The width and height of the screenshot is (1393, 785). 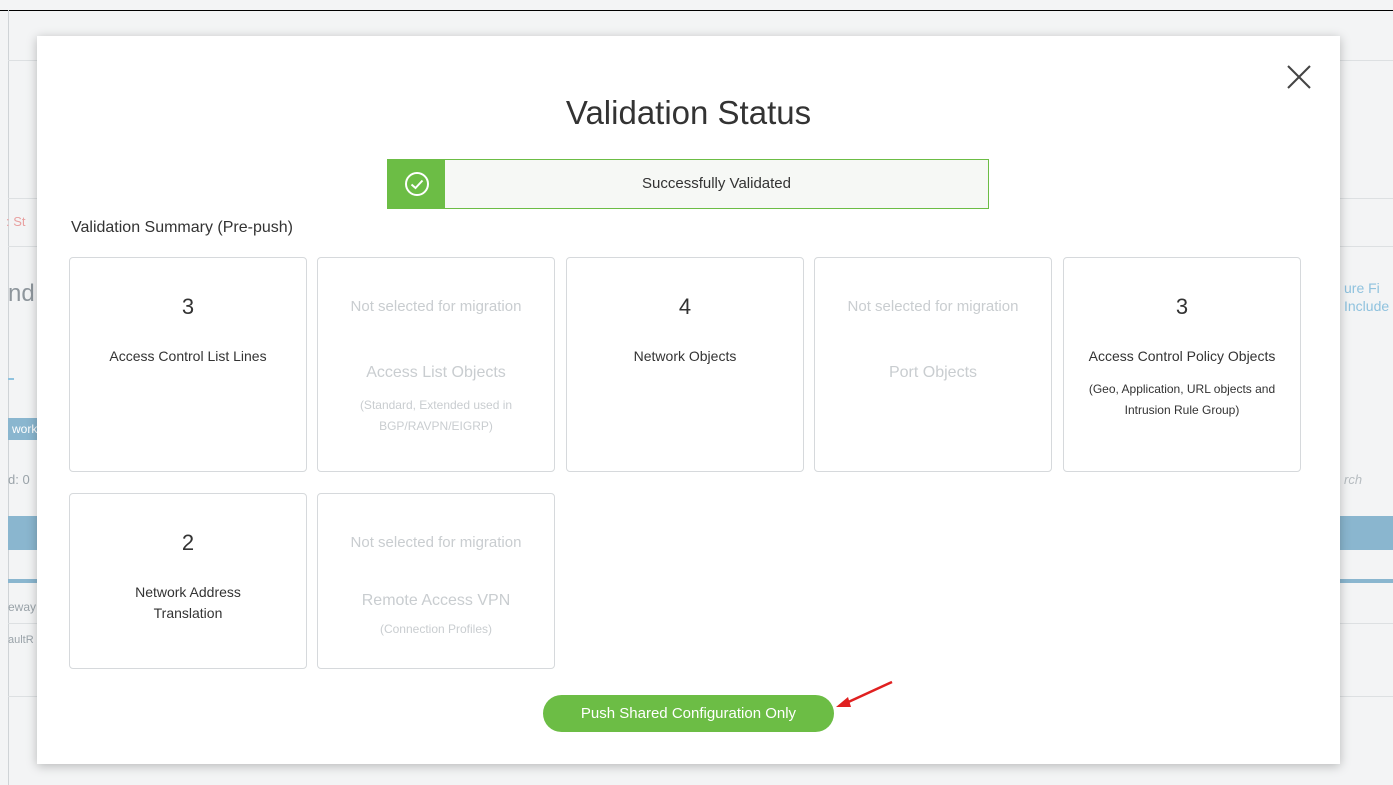 What do you see at coordinates (696, 10) in the screenshot?
I see `top-border` at bounding box center [696, 10].